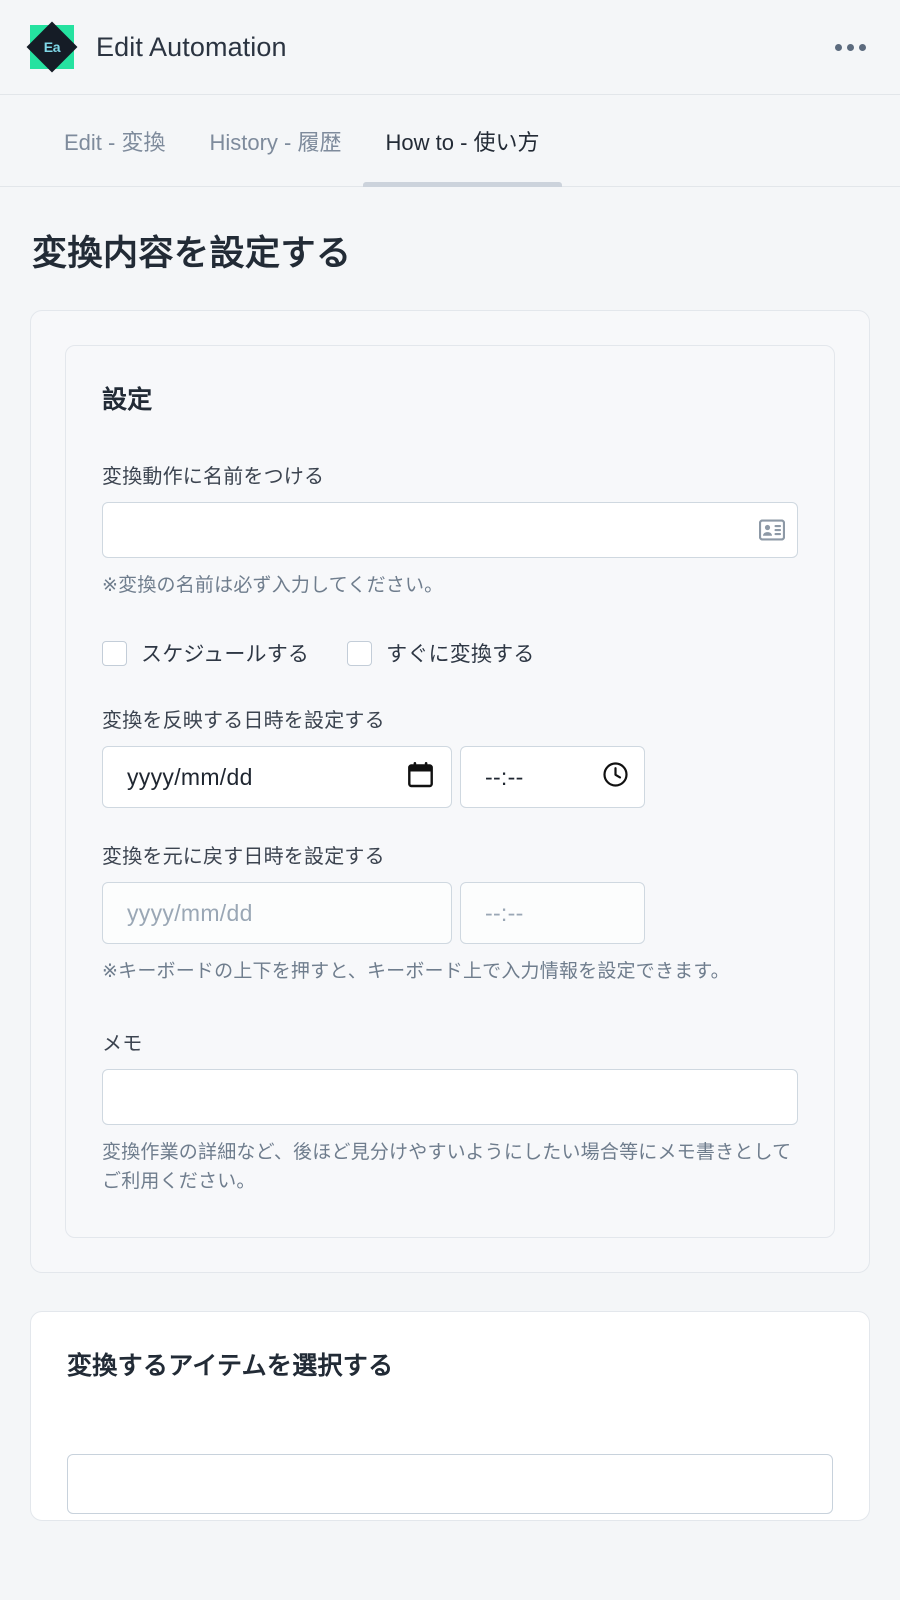  I want to click on checkbox-convert-now-box, so click(360, 653).